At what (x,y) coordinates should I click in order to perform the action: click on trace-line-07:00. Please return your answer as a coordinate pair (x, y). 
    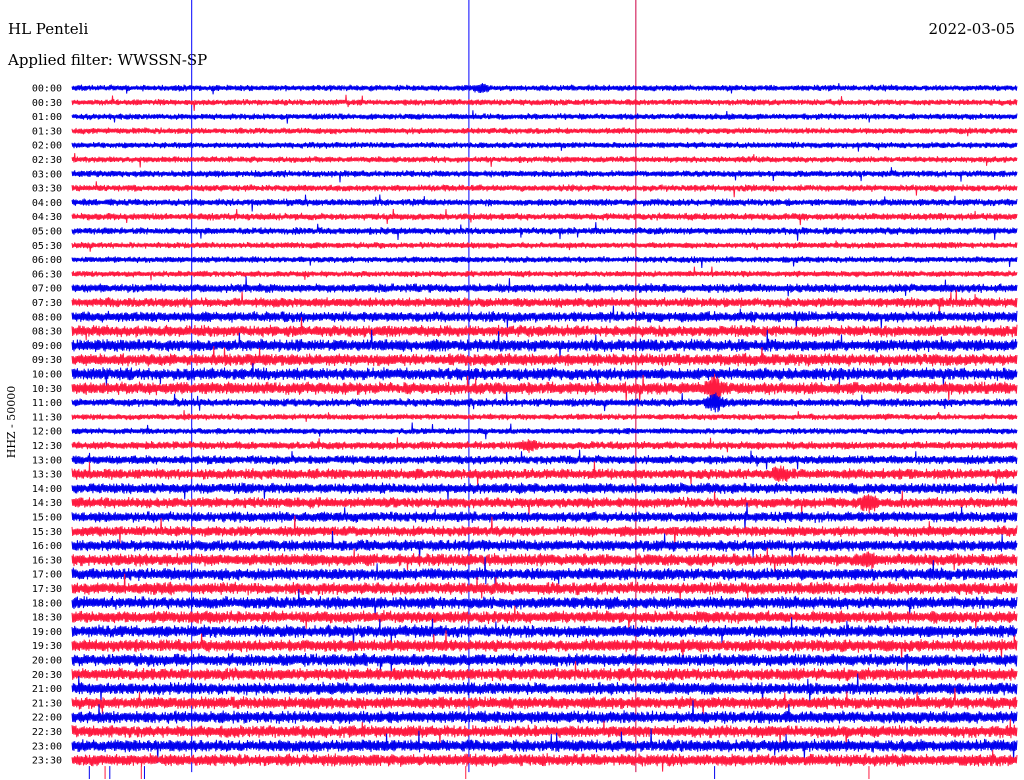
    Looking at the image, I should click on (544, 286).